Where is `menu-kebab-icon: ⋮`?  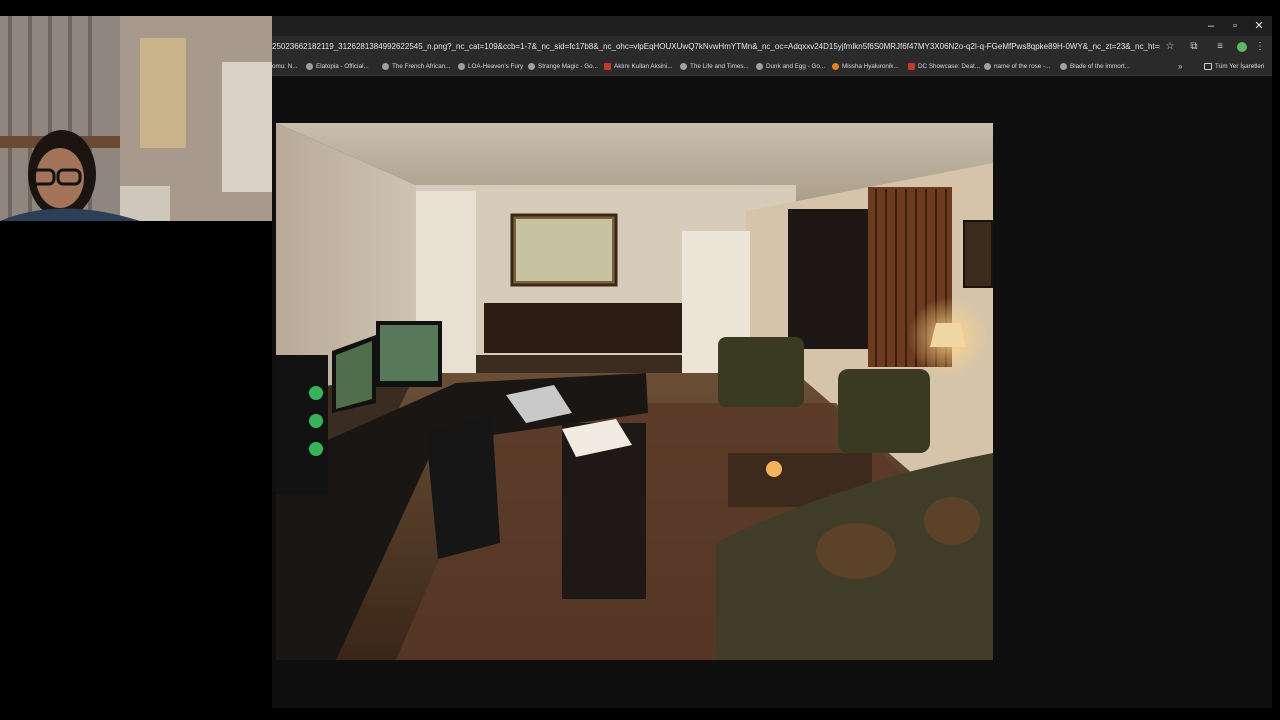
menu-kebab-icon: ⋮ is located at coordinates (1260, 47).